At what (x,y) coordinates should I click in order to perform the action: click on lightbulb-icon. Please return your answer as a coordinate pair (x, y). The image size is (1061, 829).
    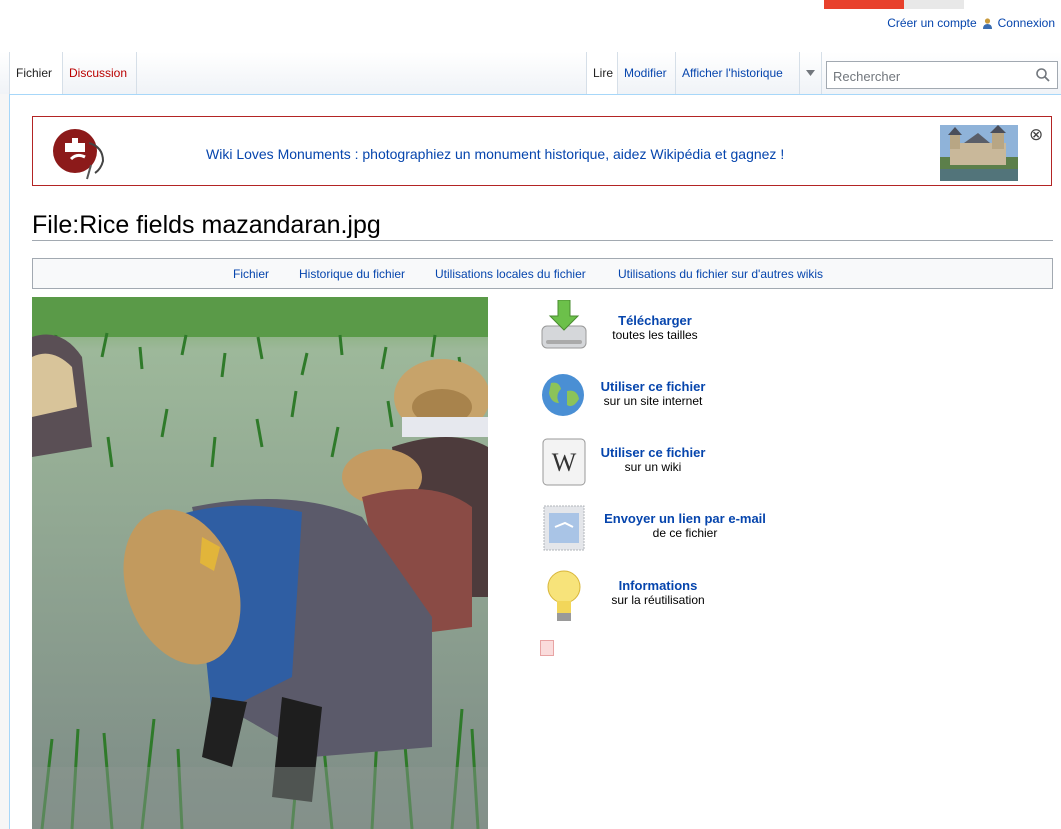
    Looking at the image, I should click on (564, 596).